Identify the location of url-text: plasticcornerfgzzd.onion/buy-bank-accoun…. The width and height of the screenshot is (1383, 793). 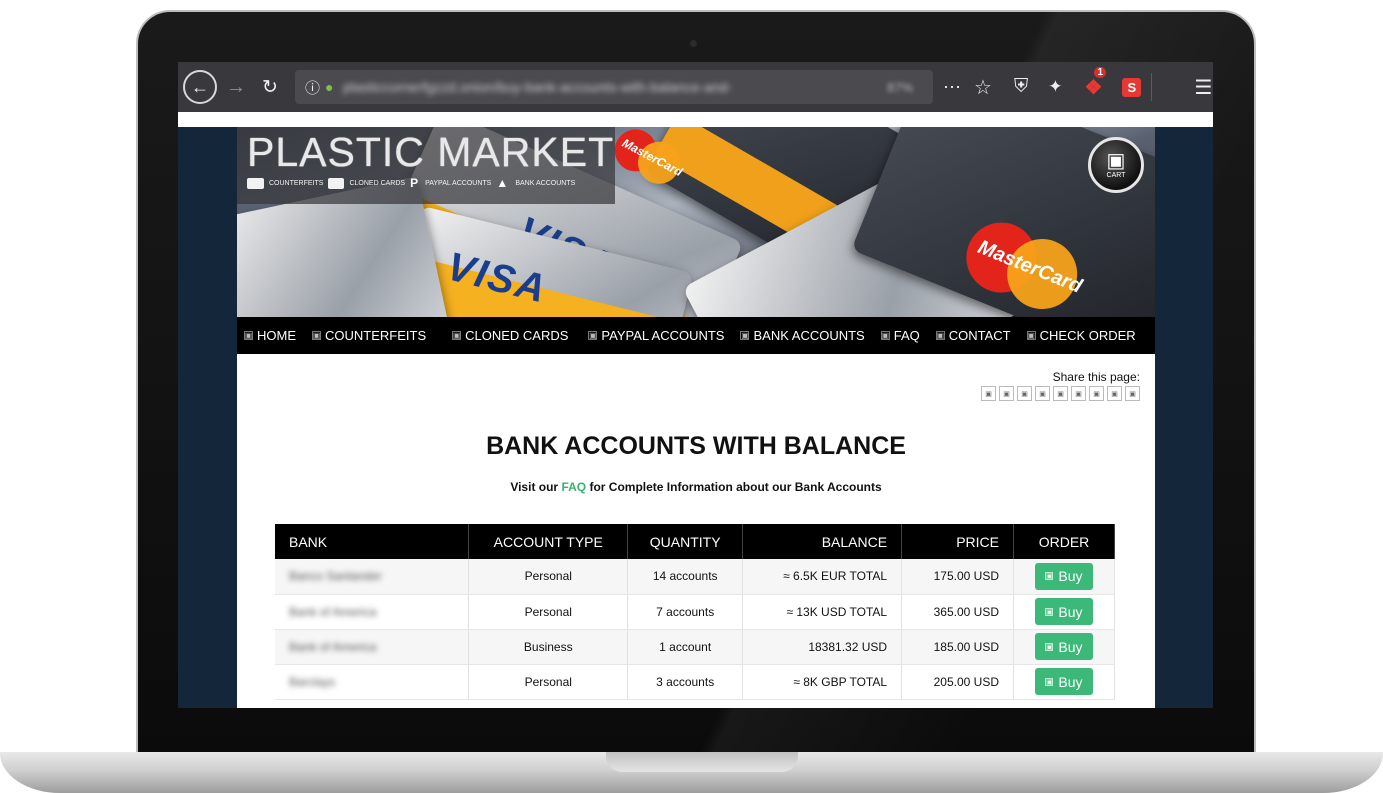
(613, 87).